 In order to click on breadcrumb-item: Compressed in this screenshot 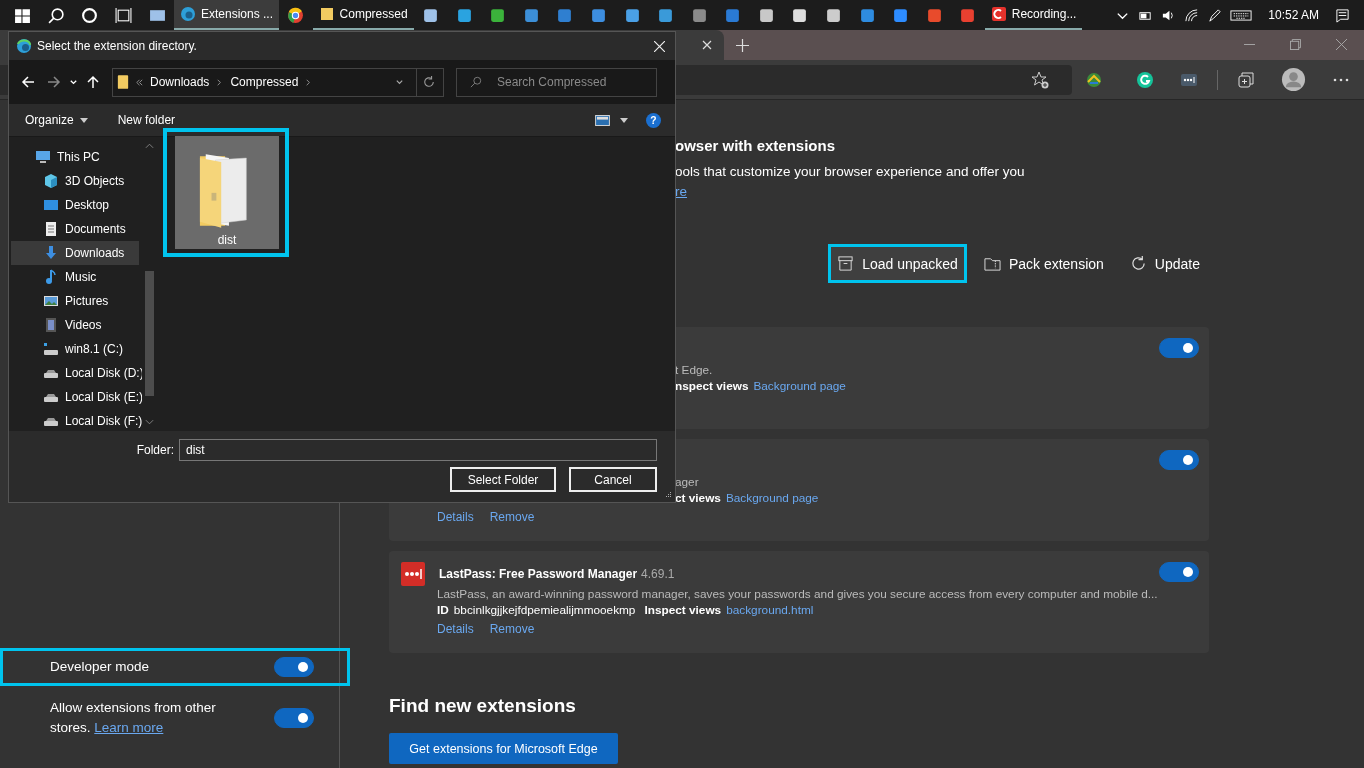, I will do `click(264, 82)`.